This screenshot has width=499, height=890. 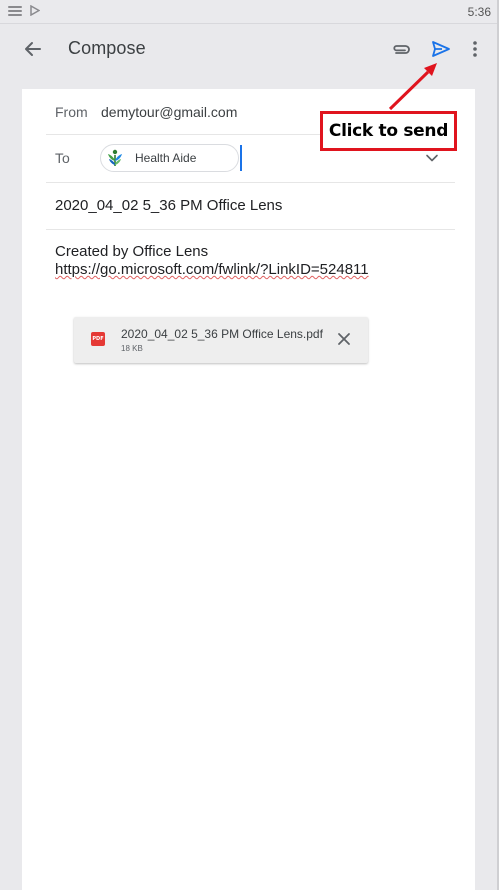 What do you see at coordinates (71, 112) in the screenshot?
I see `from-label: From` at bounding box center [71, 112].